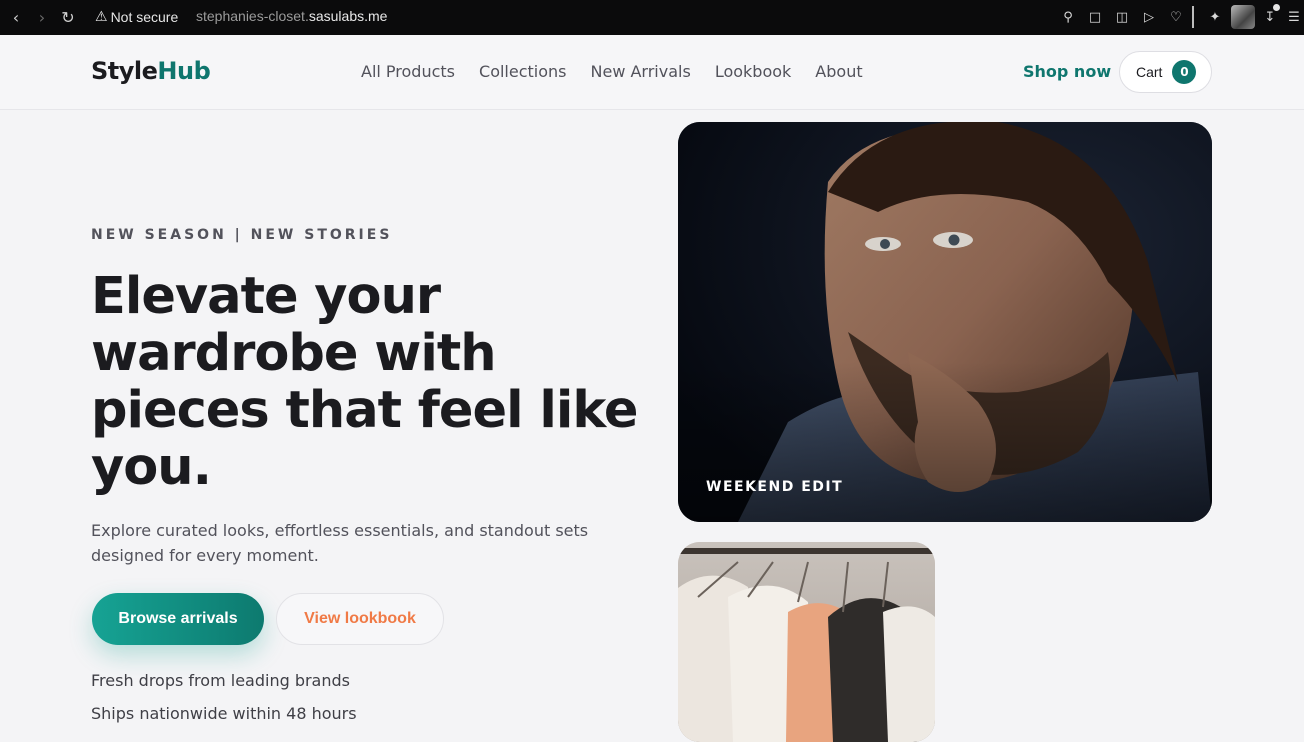  What do you see at coordinates (1068, 17) in the screenshot?
I see `pin-icon: ⚲` at bounding box center [1068, 17].